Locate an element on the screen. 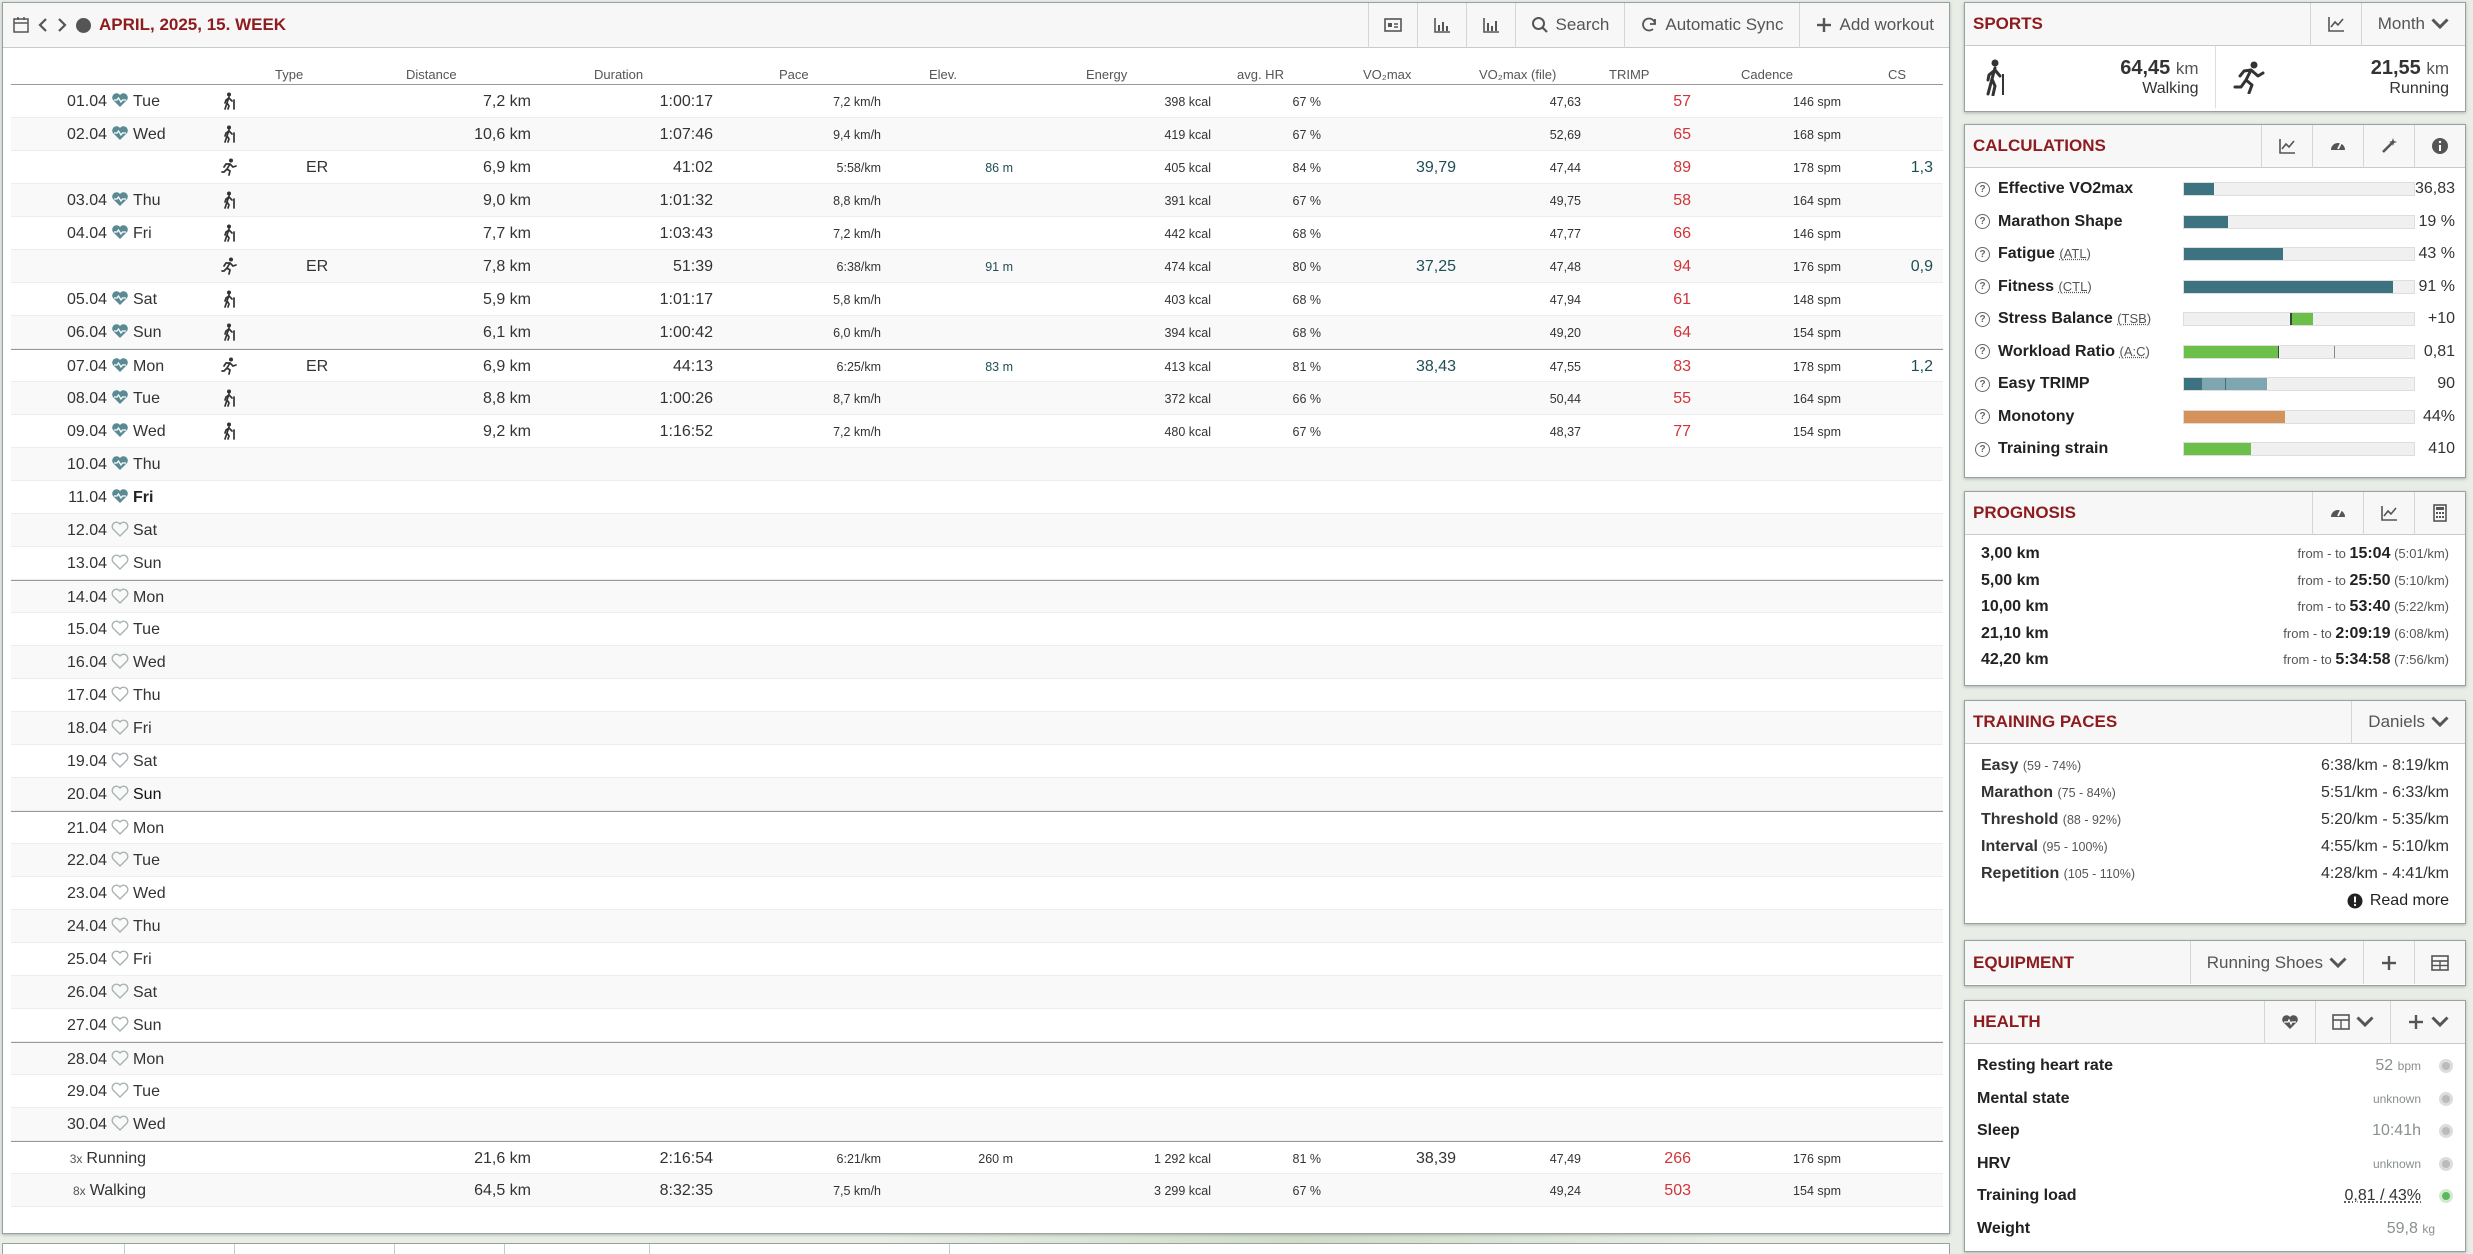  prognosis-gauge-button is located at coordinates (2337, 513).